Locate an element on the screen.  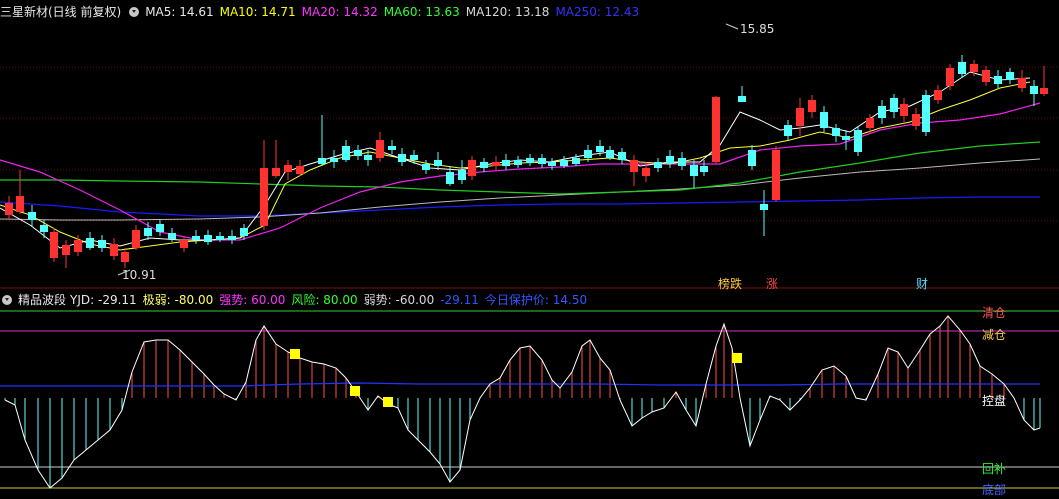
event-badge-2: 涨 is located at coordinates (772, 283).